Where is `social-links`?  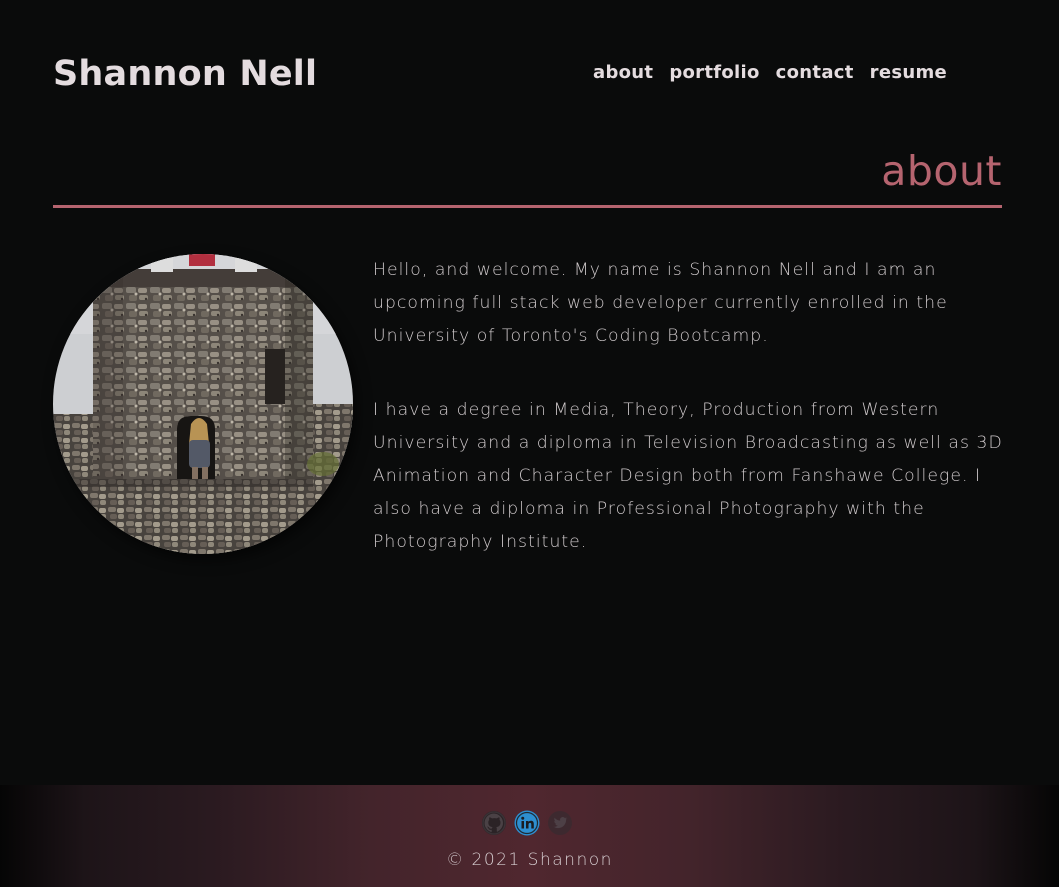
social-links is located at coordinates (527, 823).